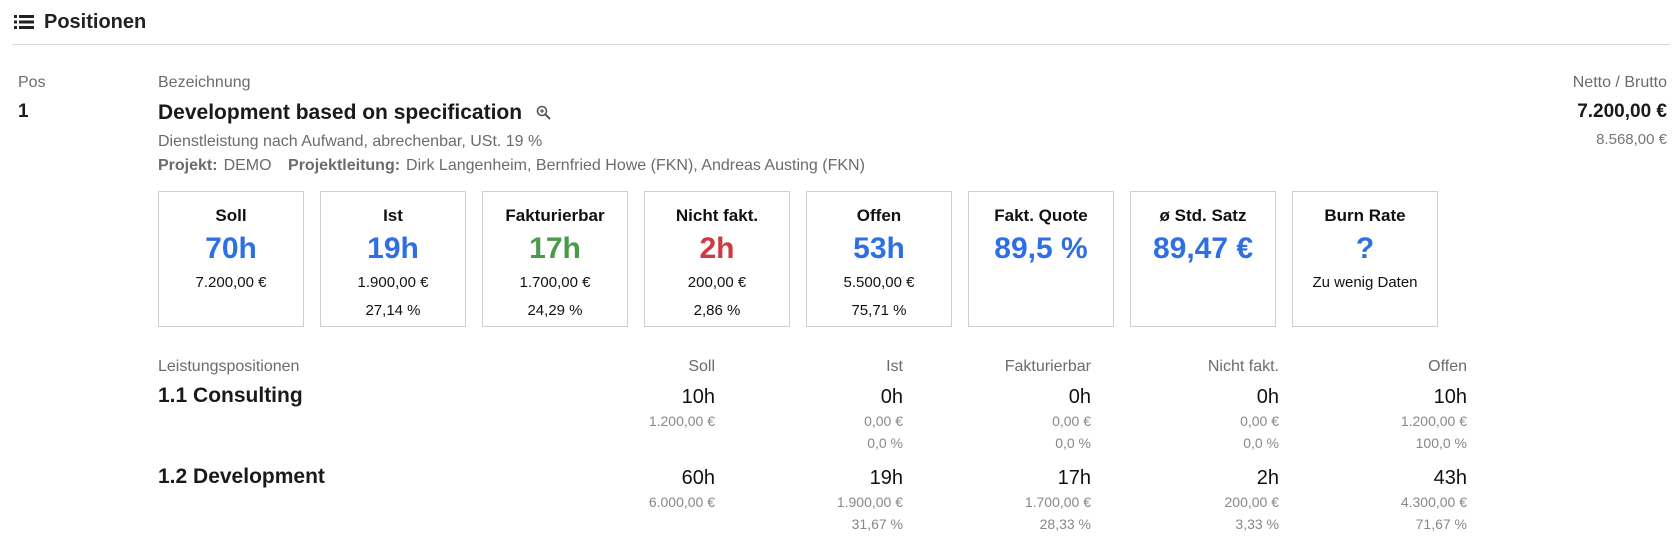 The height and width of the screenshot is (558, 1680). I want to click on kpi-value: 89,5 %, so click(1041, 248).